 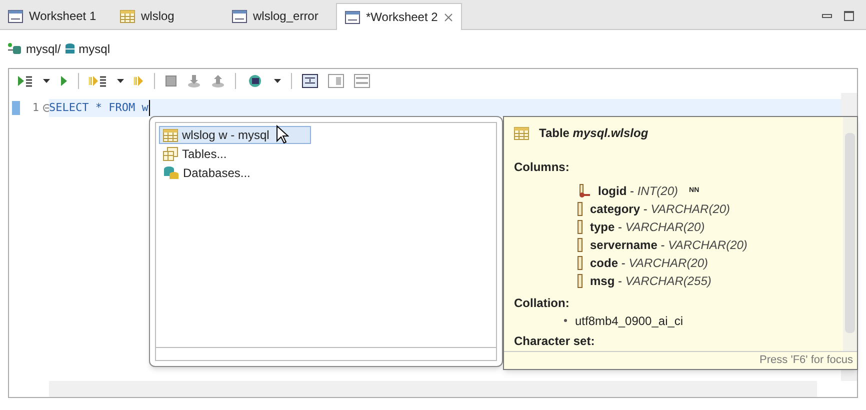 What do you see at coordinates (669, 245) in the screenshot?
I see `column-entry: servername - VARCHAR(20)` at bounding box center [669, 245].